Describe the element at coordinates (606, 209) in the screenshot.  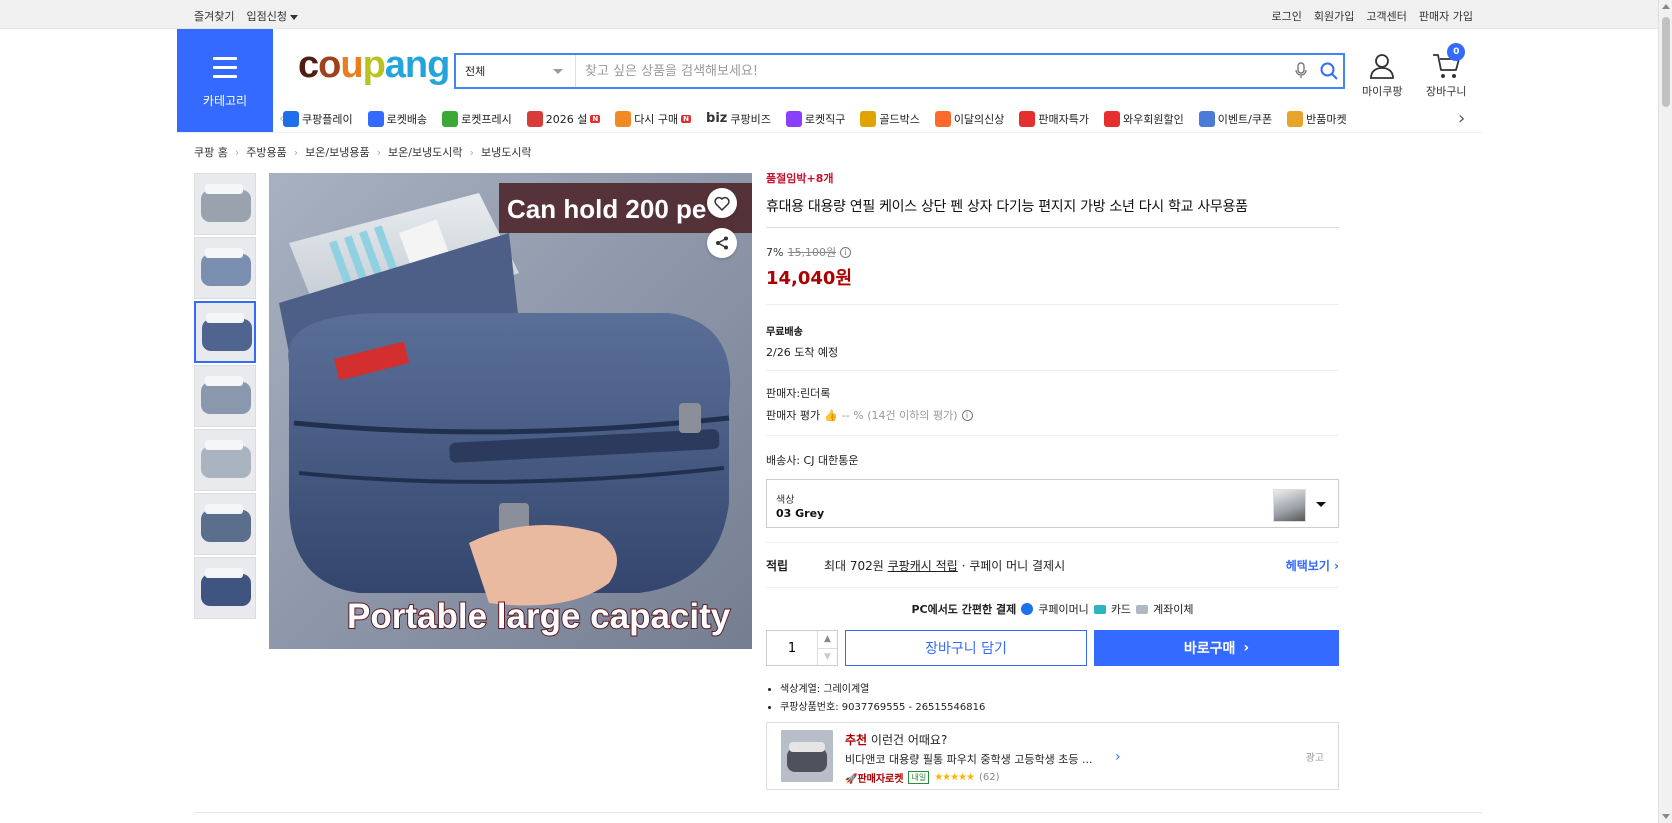
I see `image-caption-top: Can hold 200 pe` at that location.